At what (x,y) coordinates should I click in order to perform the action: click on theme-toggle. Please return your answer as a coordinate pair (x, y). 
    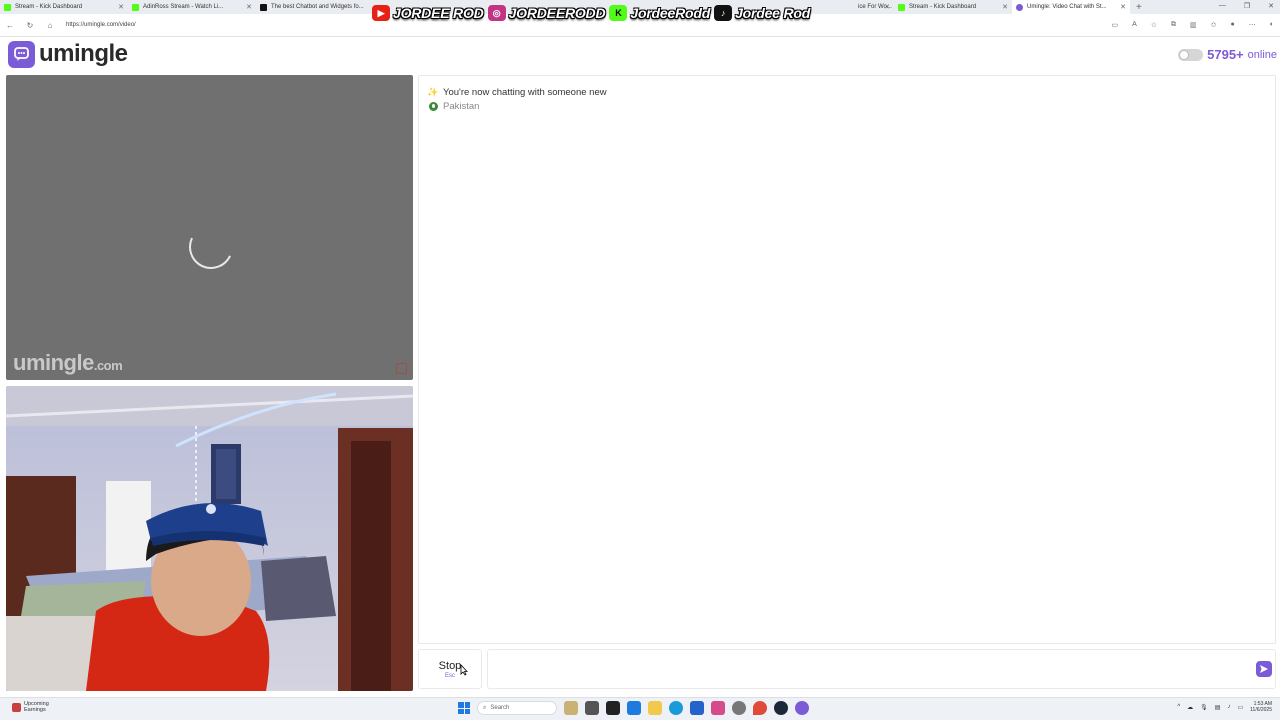
    Looking at the image, I should click on (1191, 54).